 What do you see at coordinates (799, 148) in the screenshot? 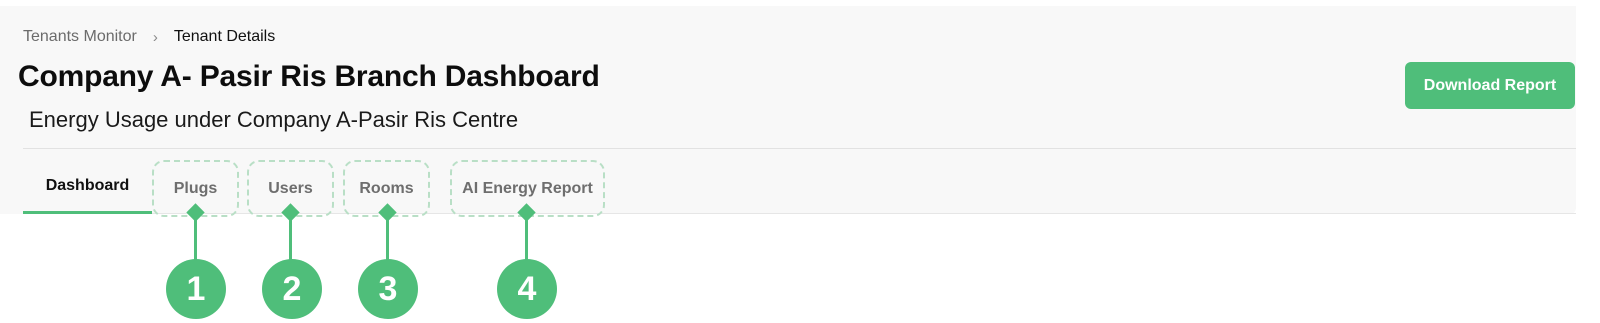
I see `divider` at bounding box center [799, 148].